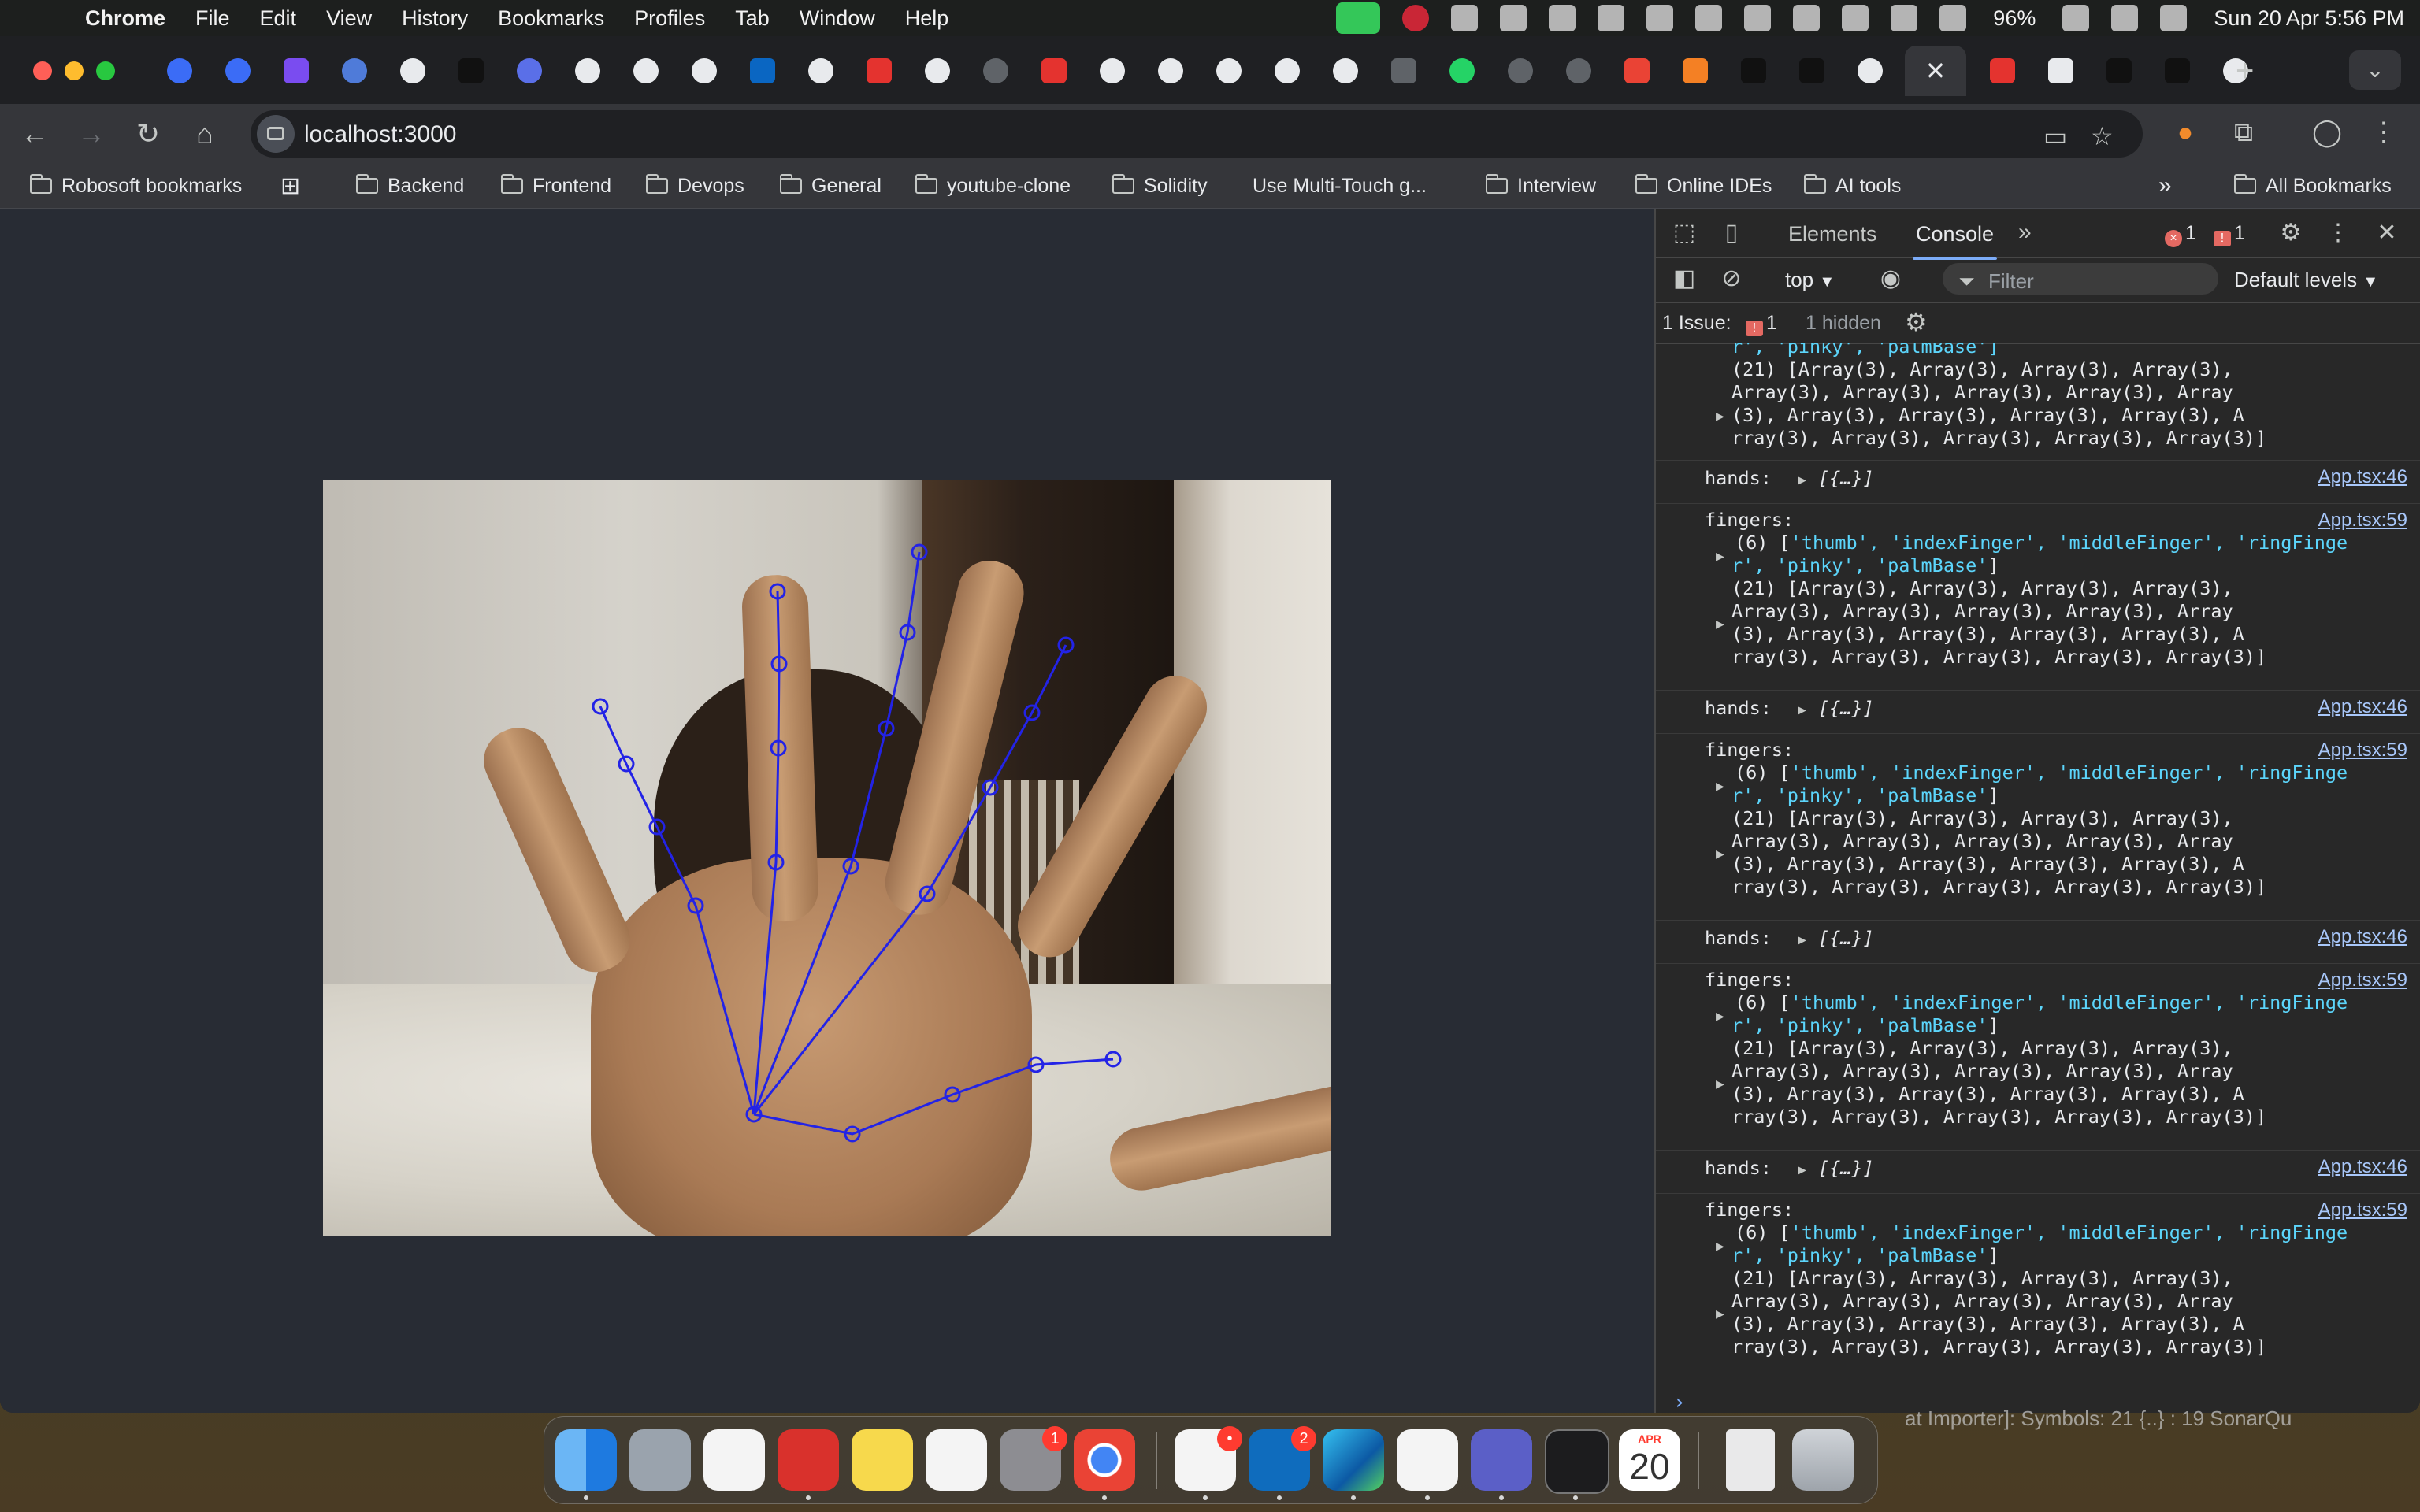  What do you see at coordinates (2185, 132) in the screenshot?
I see `metamask-extension-icon: ●` at bounding box center [2185, 132].